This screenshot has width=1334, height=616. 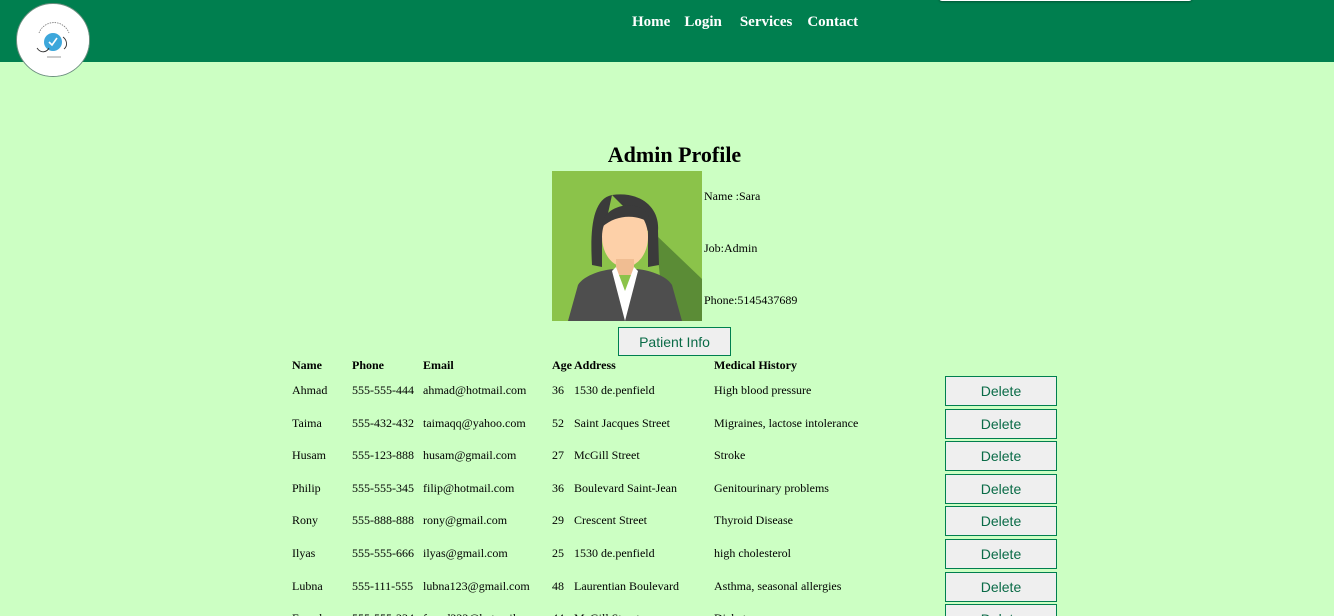 What do you see at coordinates (752, 553) in the screenshot?
I see `cell-medical-history: high cholesterol` at bounding box center [752, 553].